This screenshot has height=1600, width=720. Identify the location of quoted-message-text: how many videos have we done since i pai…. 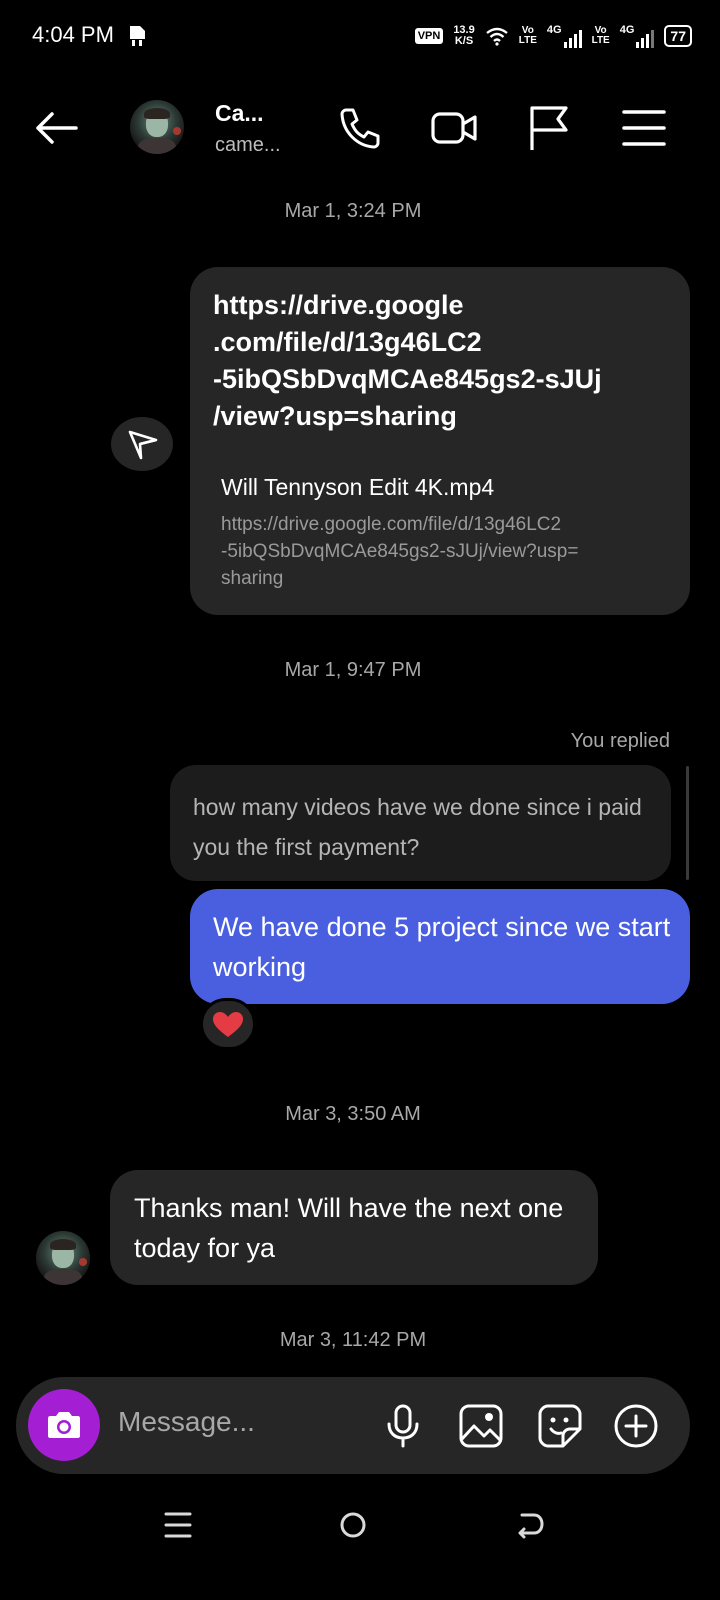
(423, 827).